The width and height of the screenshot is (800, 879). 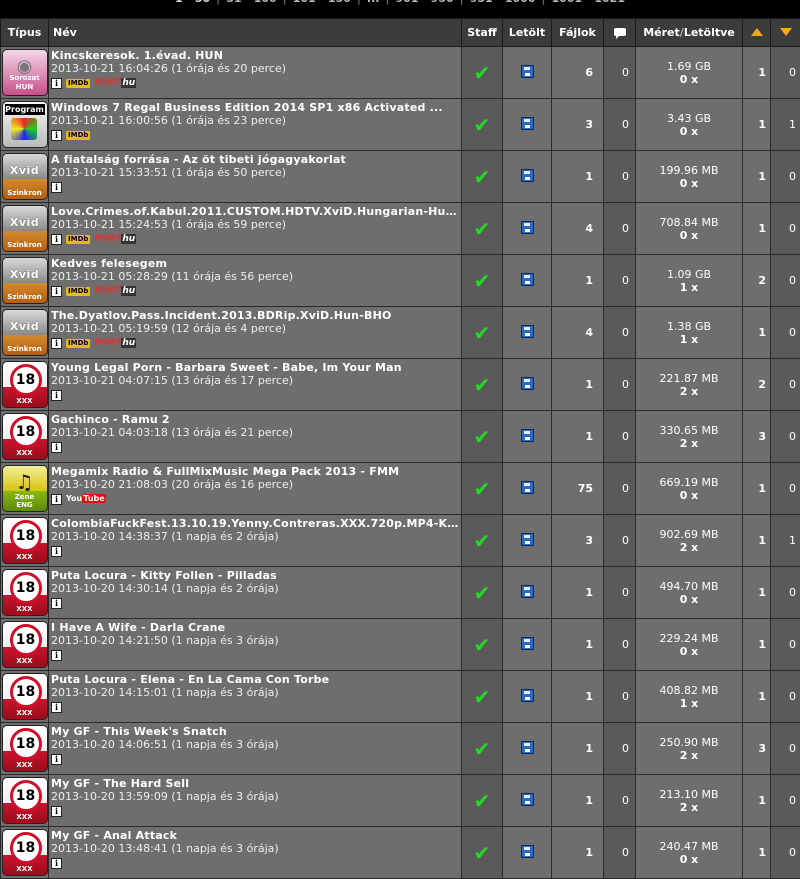 I want to click on pagination-link: 1001 - 1021, so click(x=588, y=2).